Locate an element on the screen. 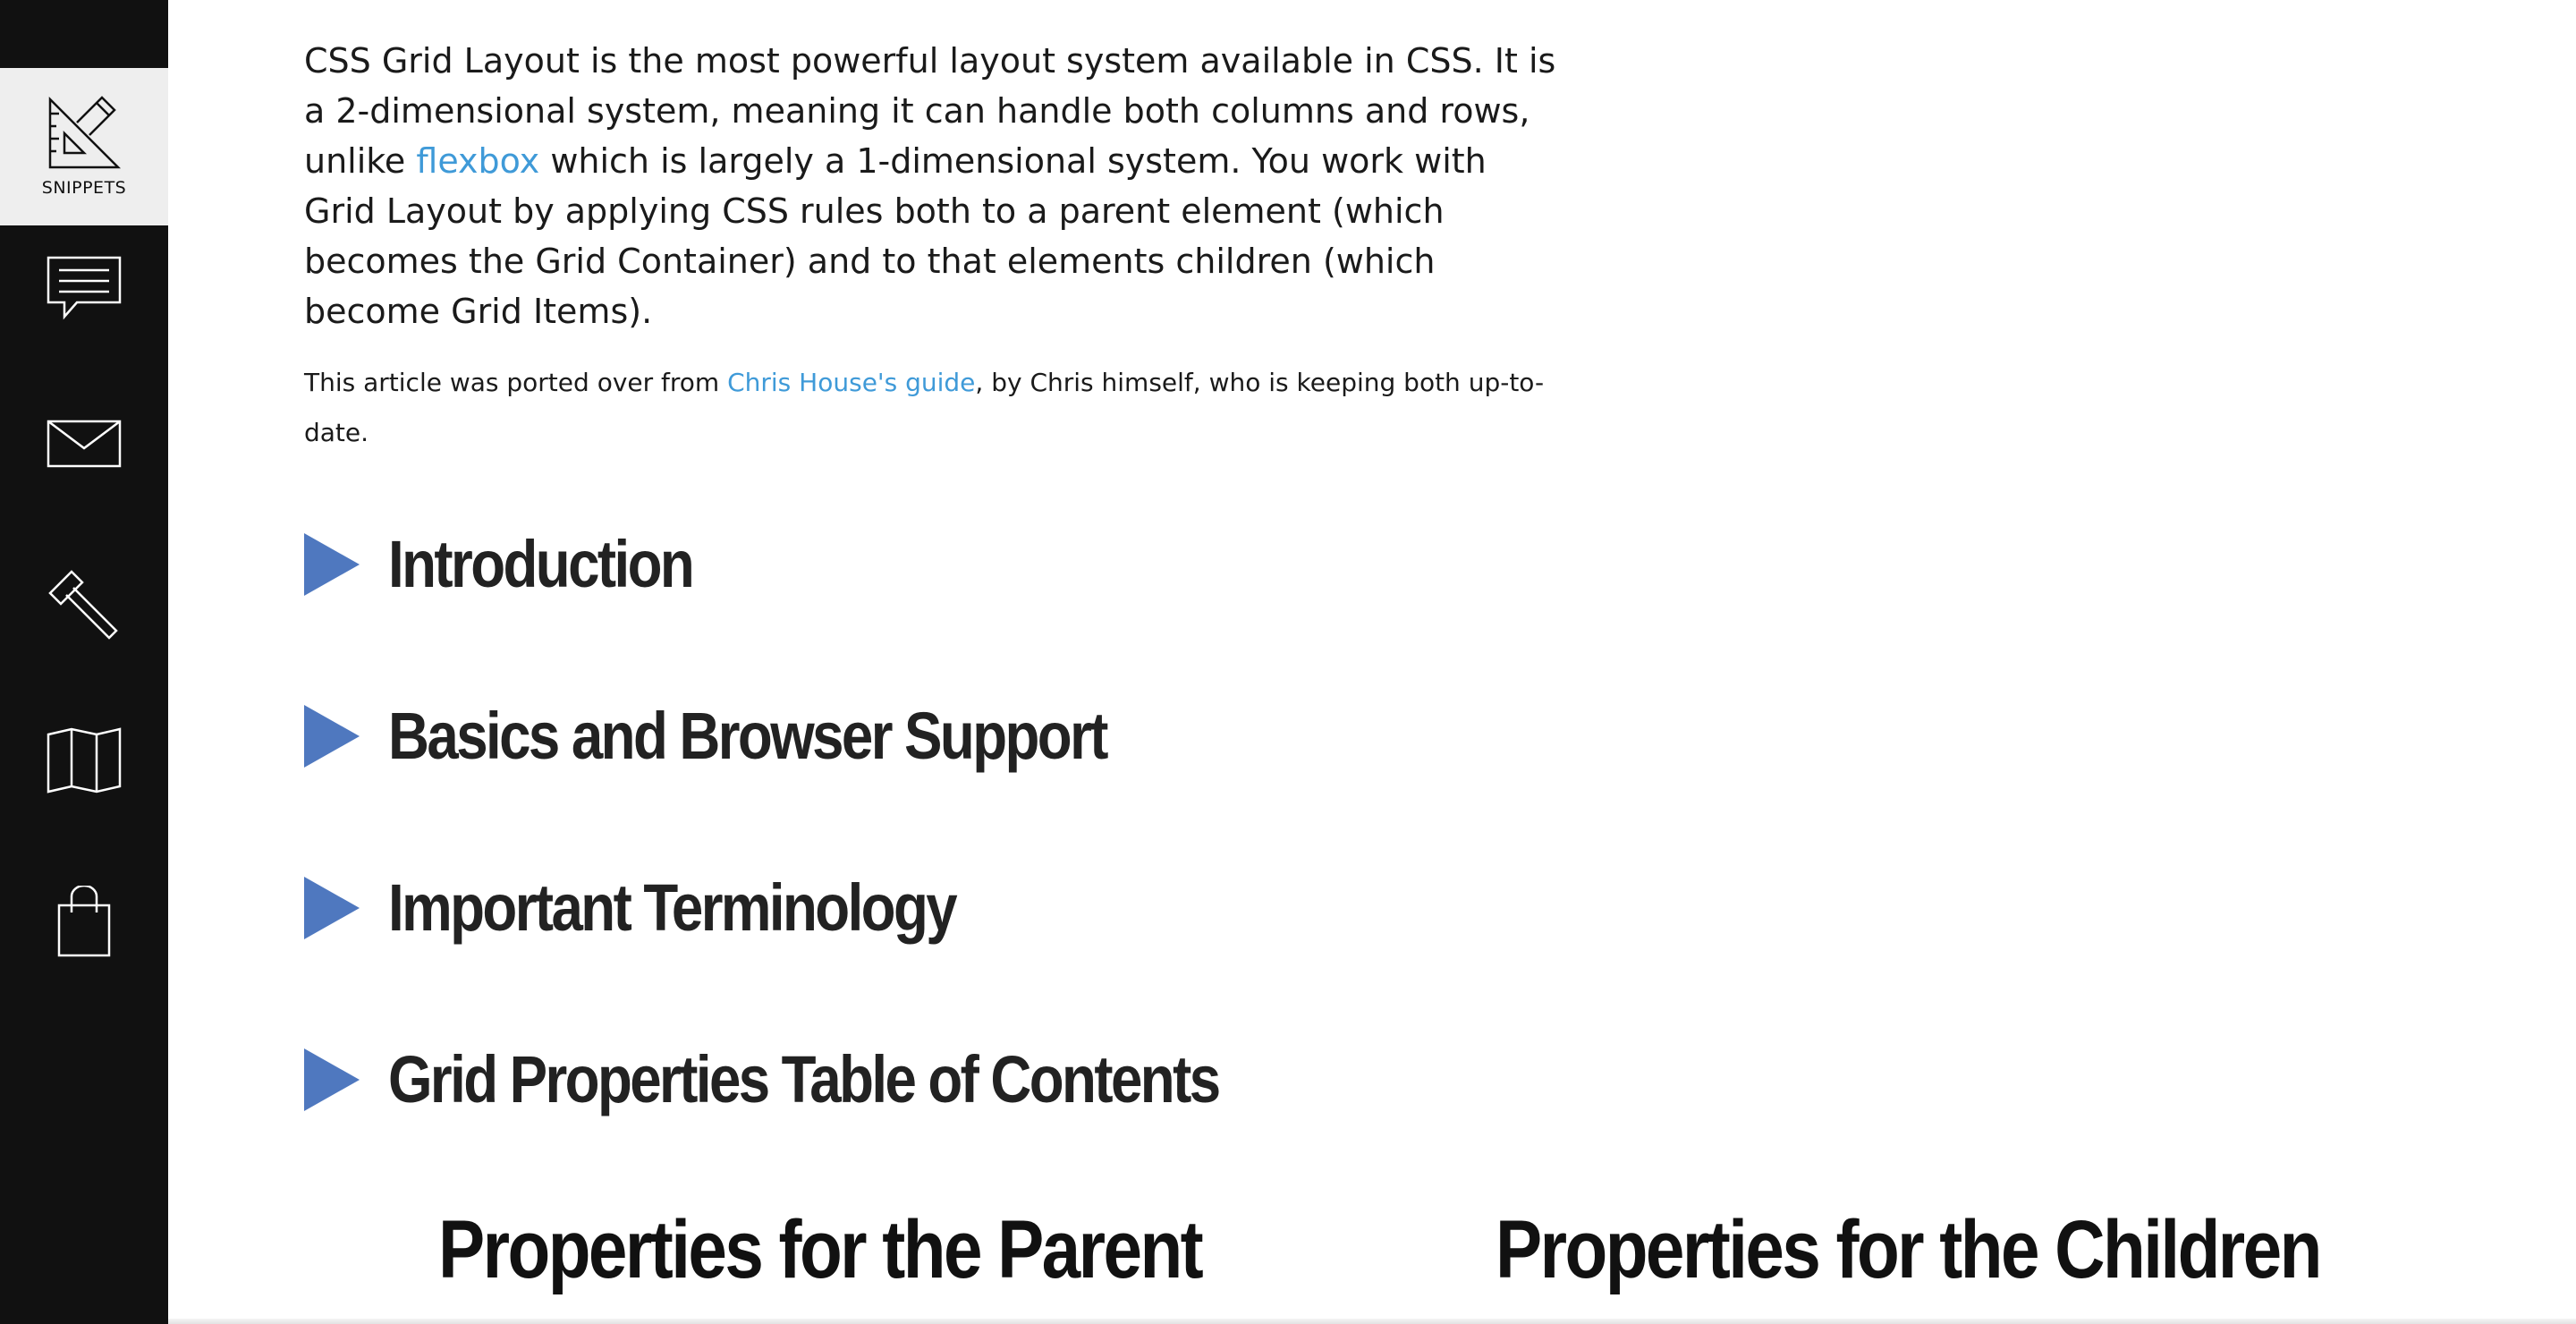  section-title: Important Terminology is located at coordinates (673, 907).